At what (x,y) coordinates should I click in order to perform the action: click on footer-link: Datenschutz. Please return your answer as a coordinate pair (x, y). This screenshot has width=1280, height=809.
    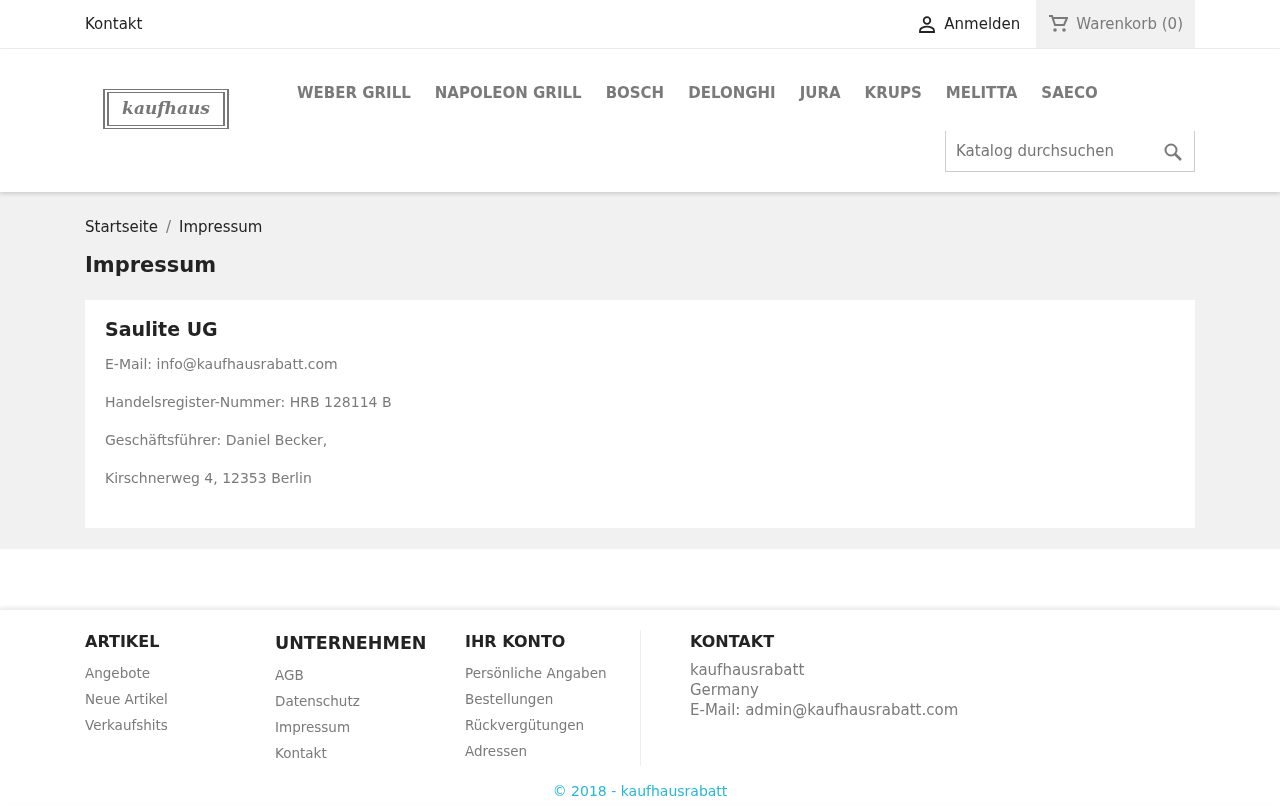
    Looking at the image, I should click on (370, 701).